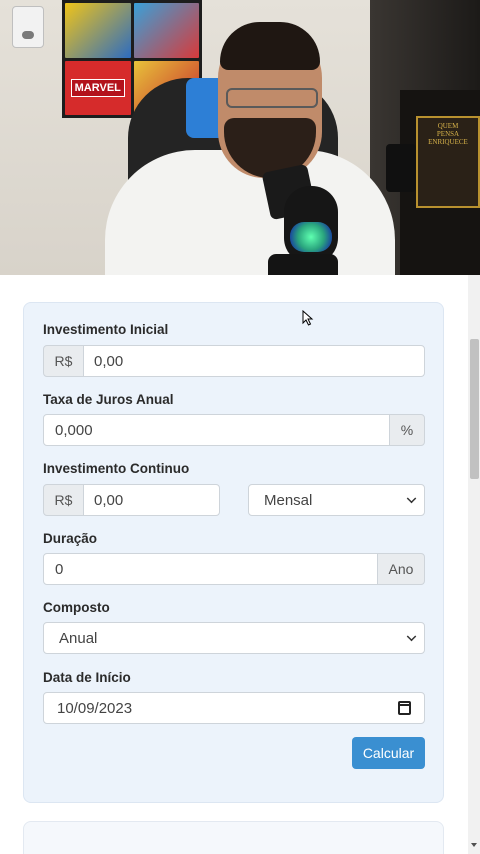 Image resolution: width=480 pixels, height=854 pixels. I want to click on initial-investment-input: 0,00, so click(254, 361).